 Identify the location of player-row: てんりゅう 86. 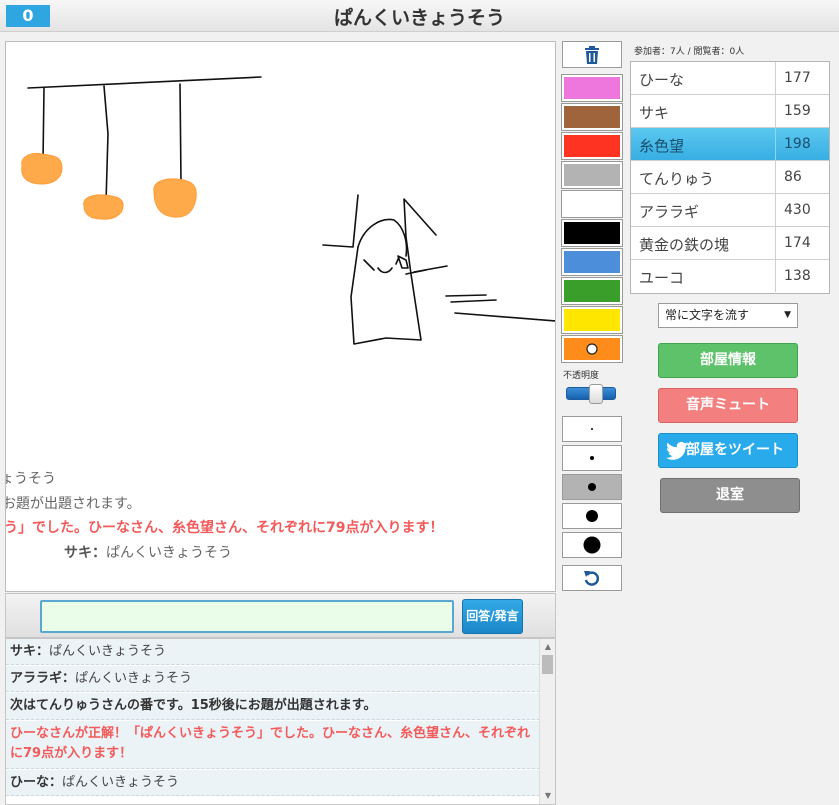
(730, 177).